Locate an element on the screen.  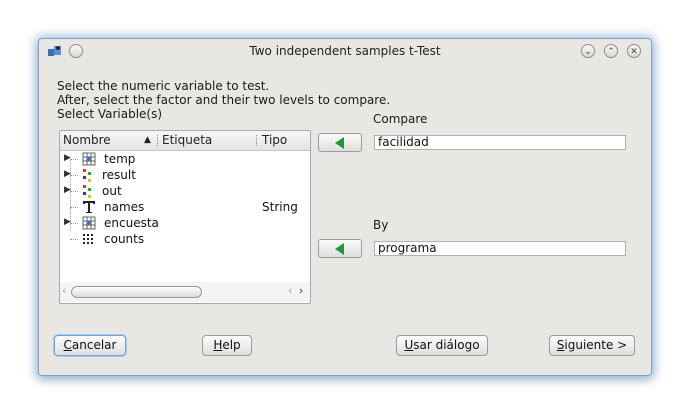
compare-label: Compare is located at coordinates (400, 119).